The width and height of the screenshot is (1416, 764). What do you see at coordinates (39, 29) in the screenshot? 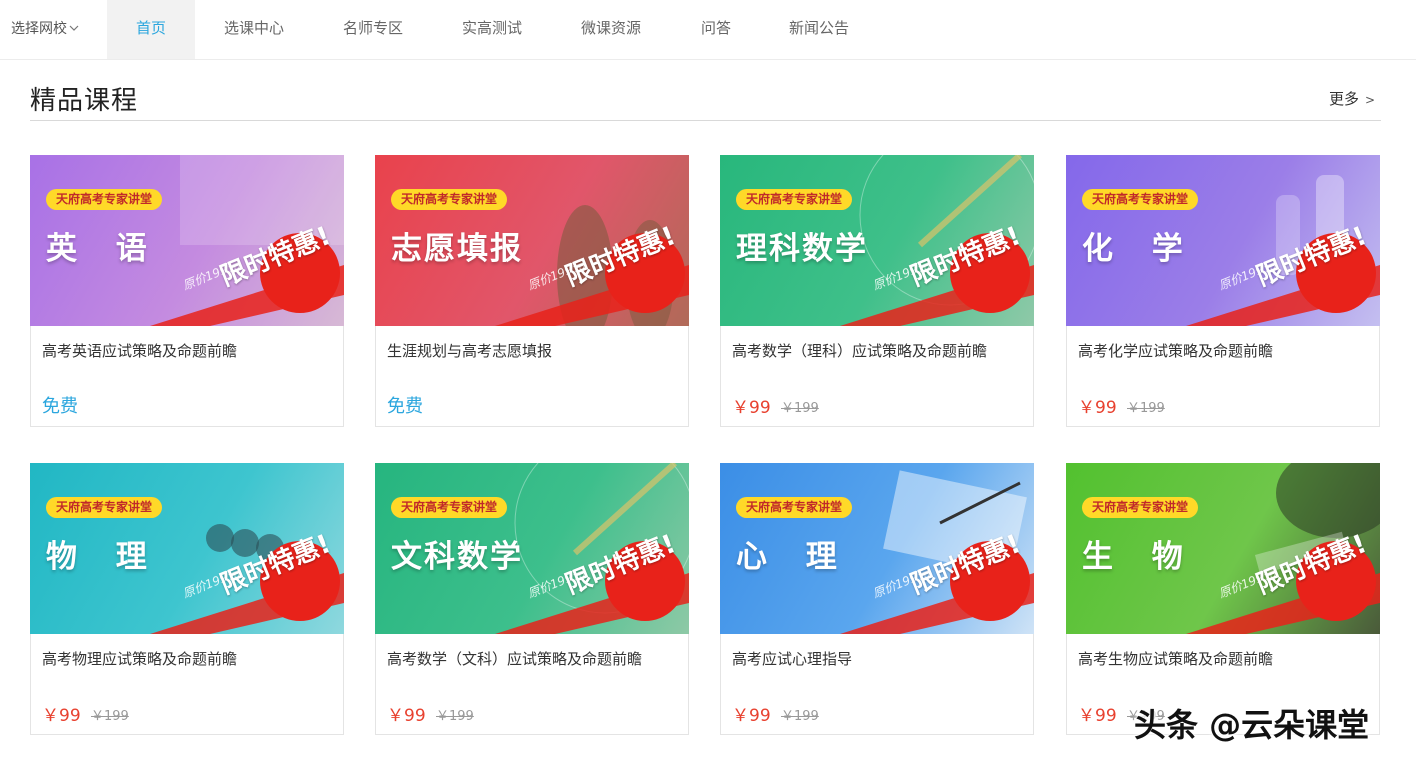
I see `school-selector-label: 选择网校` at bounding box center [39, 29].